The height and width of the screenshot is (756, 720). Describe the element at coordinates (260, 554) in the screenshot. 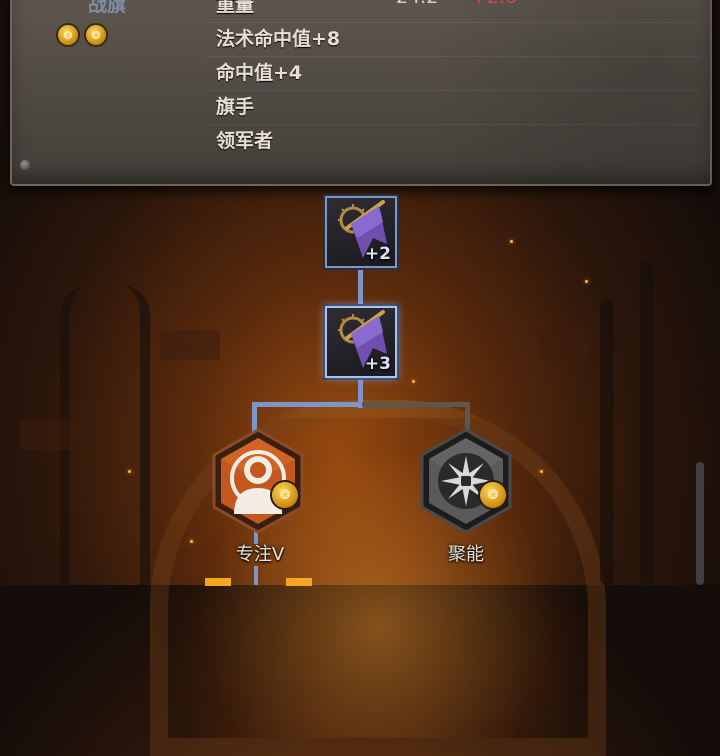

I see `skill-label: 专注V` at that location.